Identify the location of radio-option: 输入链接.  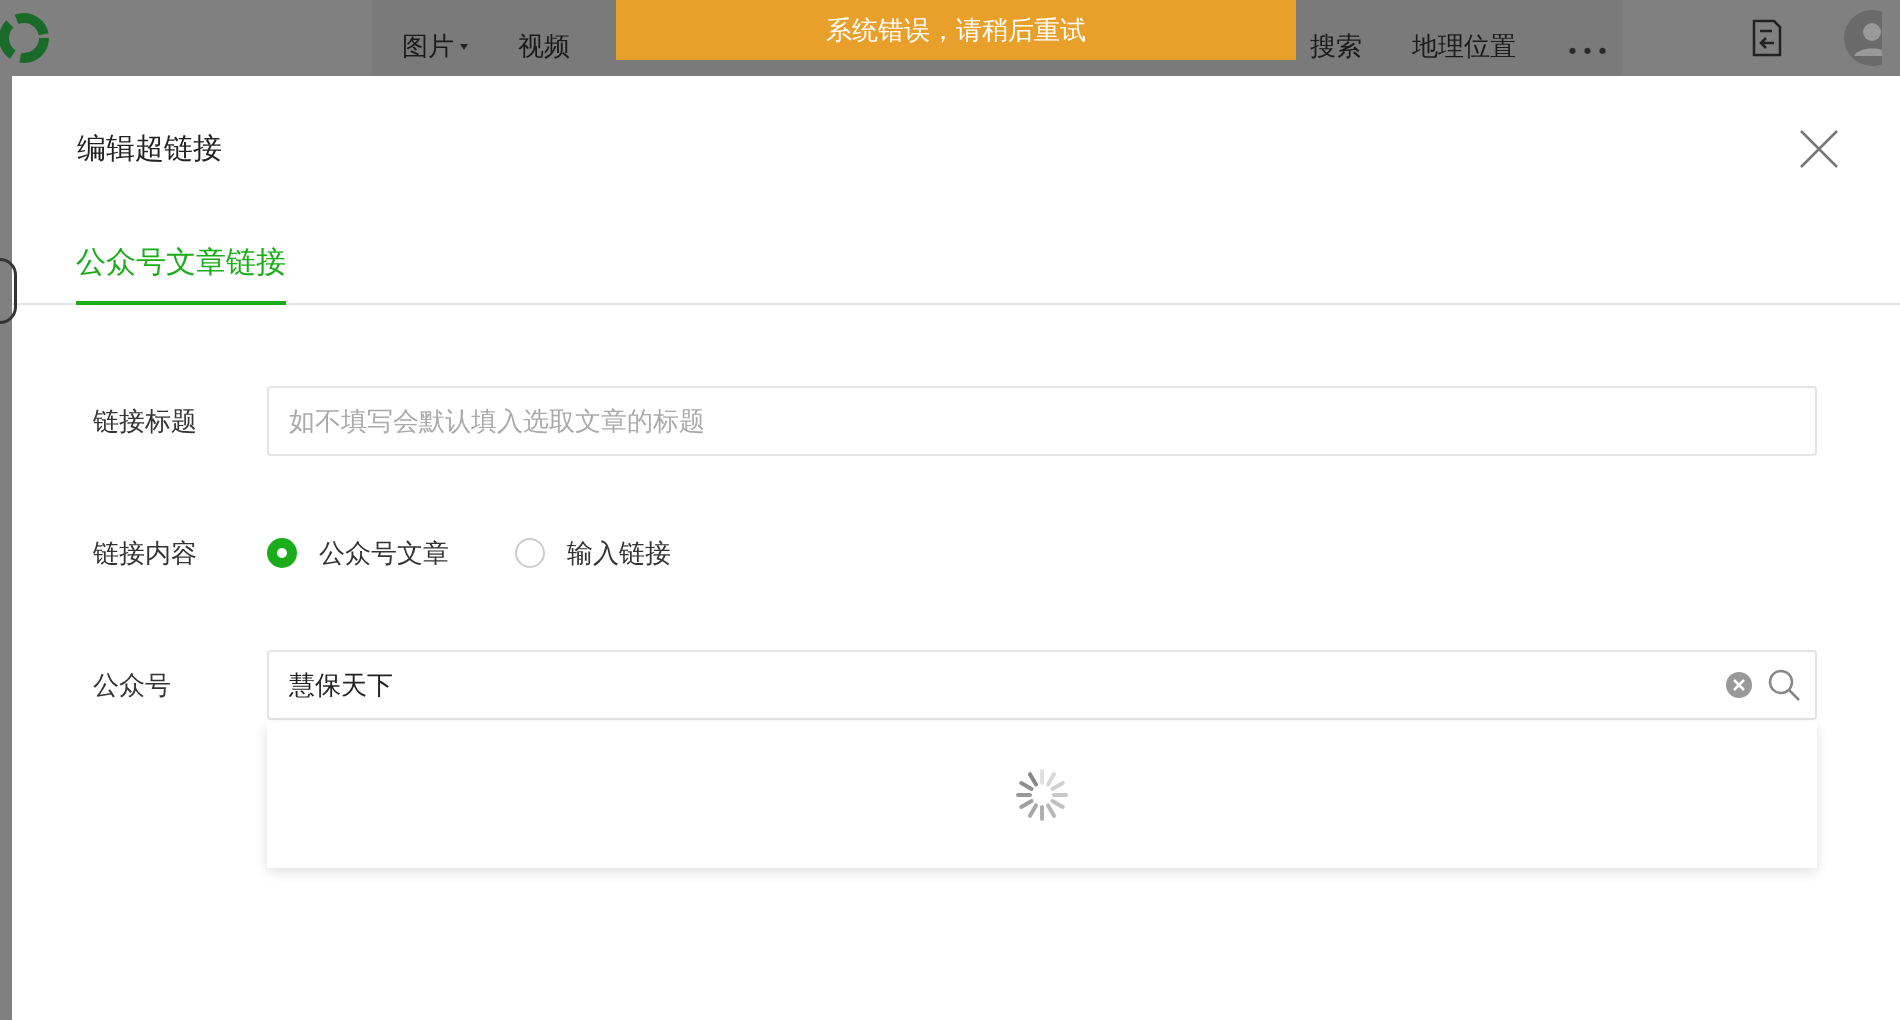
(593, 553).